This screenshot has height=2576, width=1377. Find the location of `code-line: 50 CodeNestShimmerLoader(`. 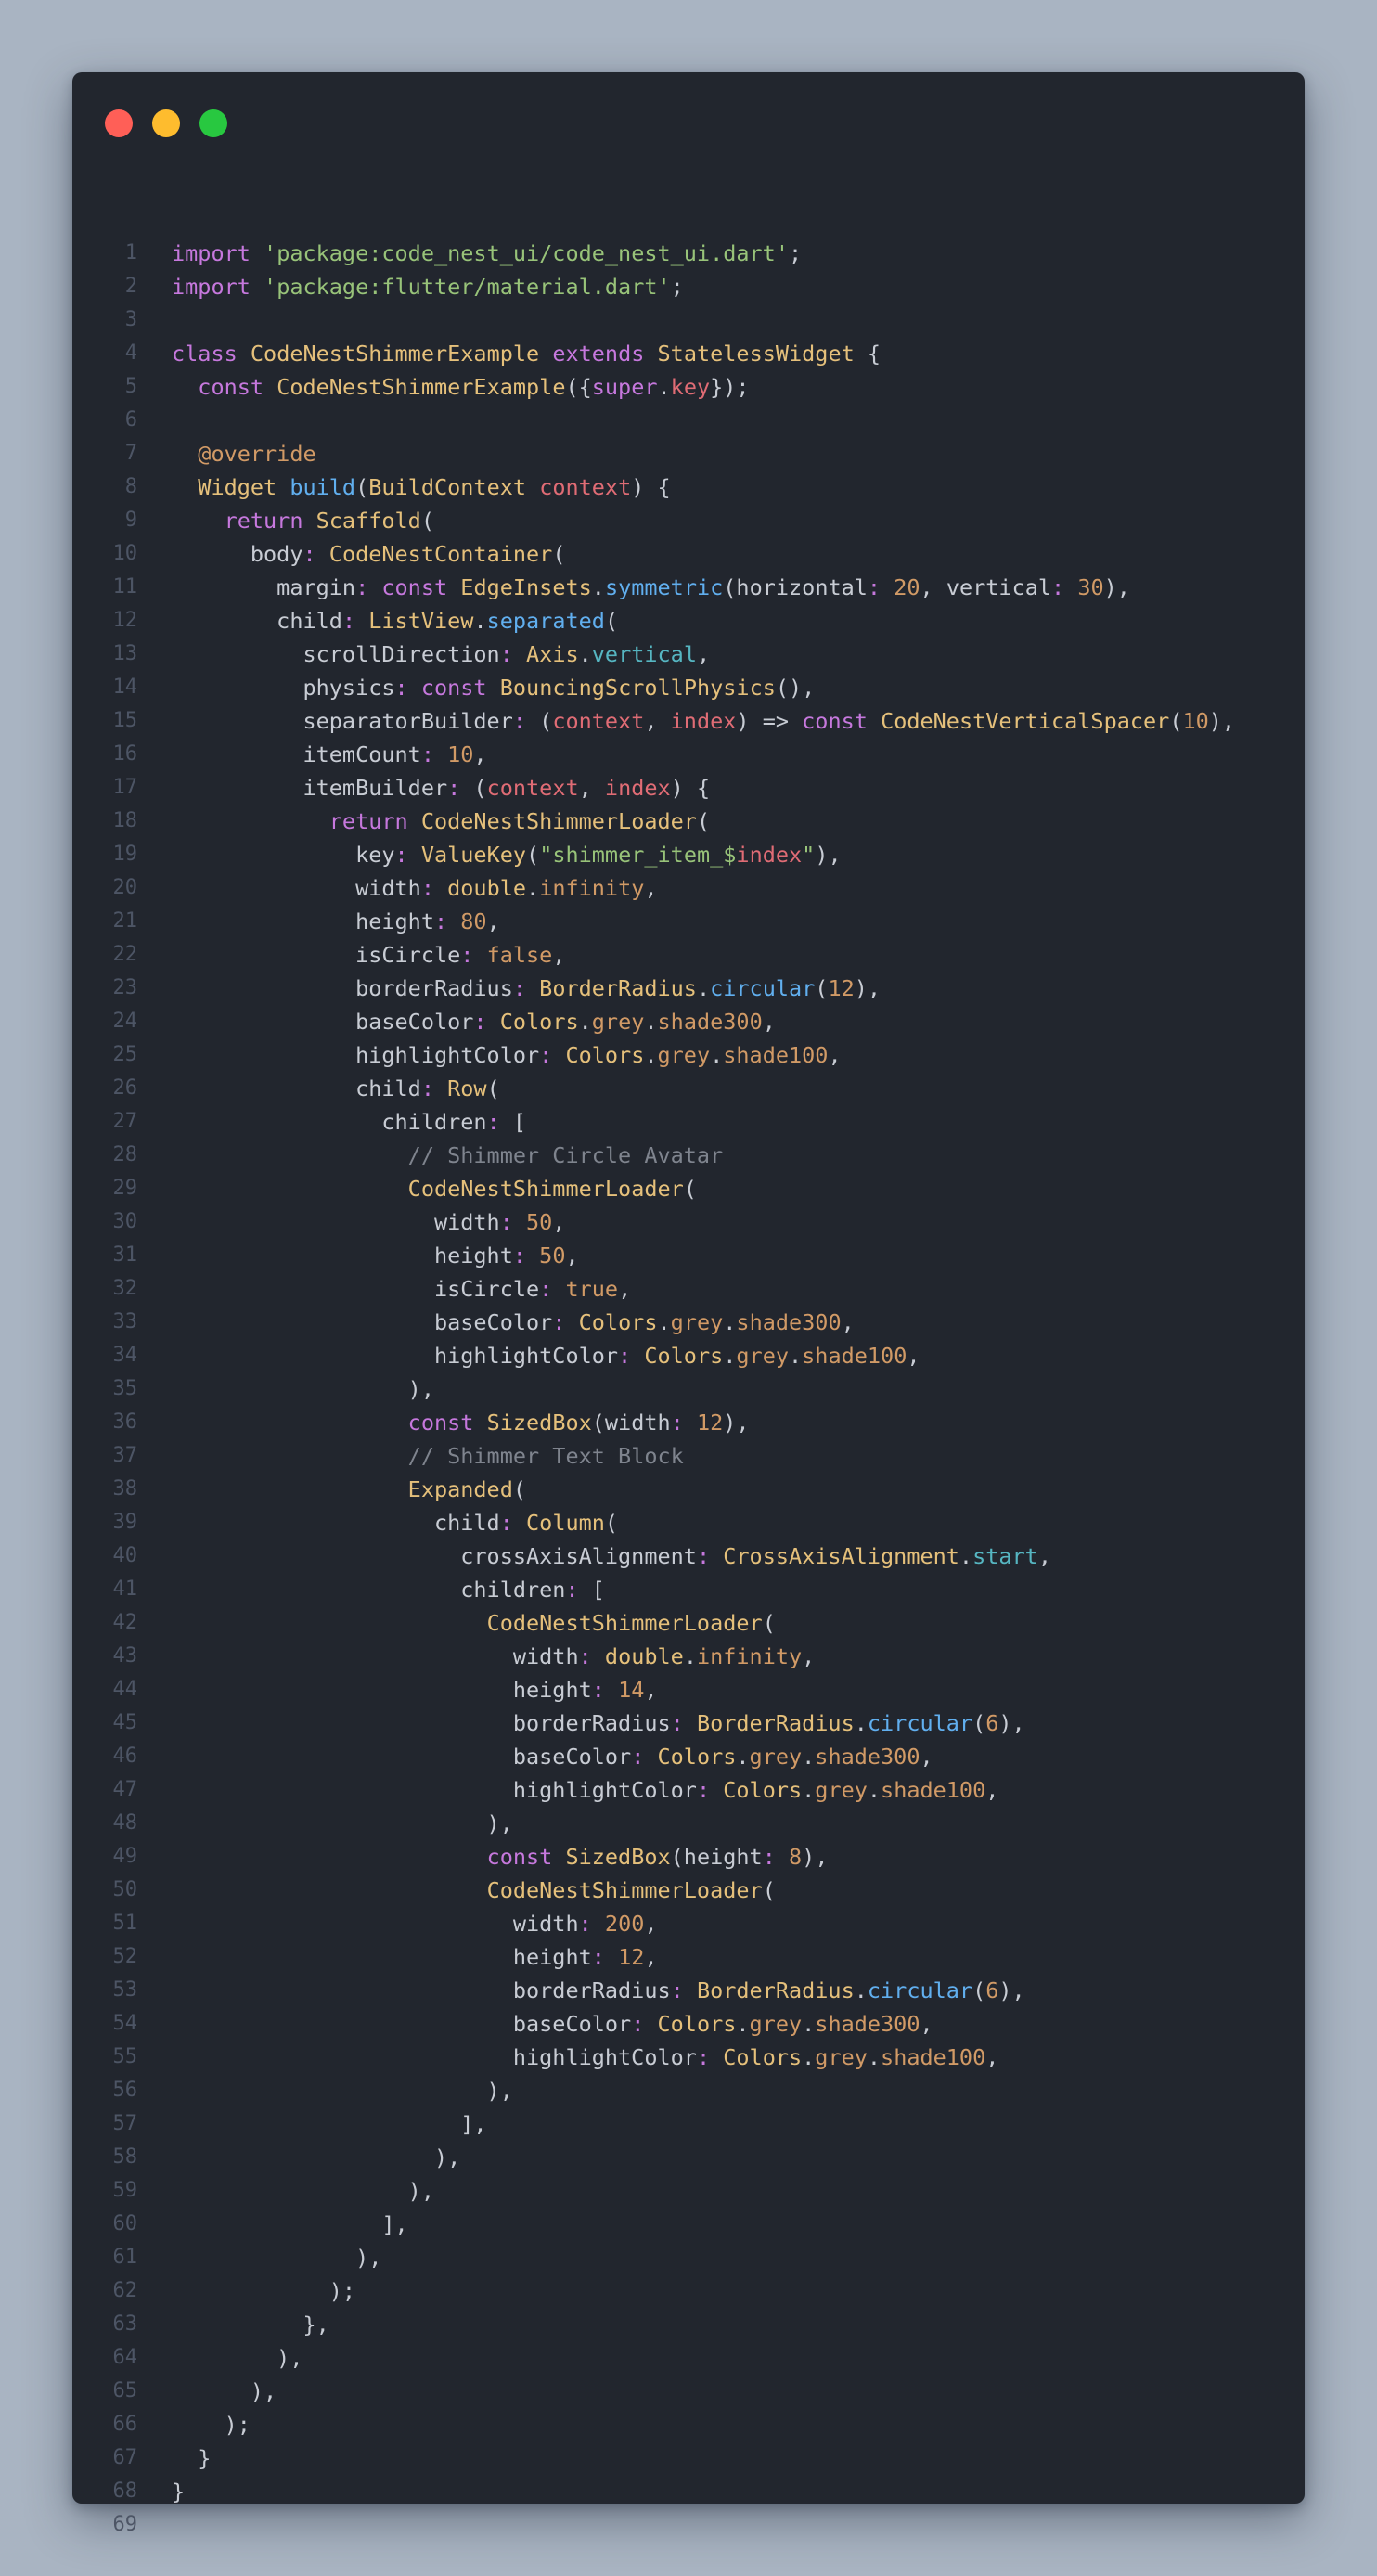

code-line: 50 CodeNestShimmerLoader( is located at coordinates (688, 1890).